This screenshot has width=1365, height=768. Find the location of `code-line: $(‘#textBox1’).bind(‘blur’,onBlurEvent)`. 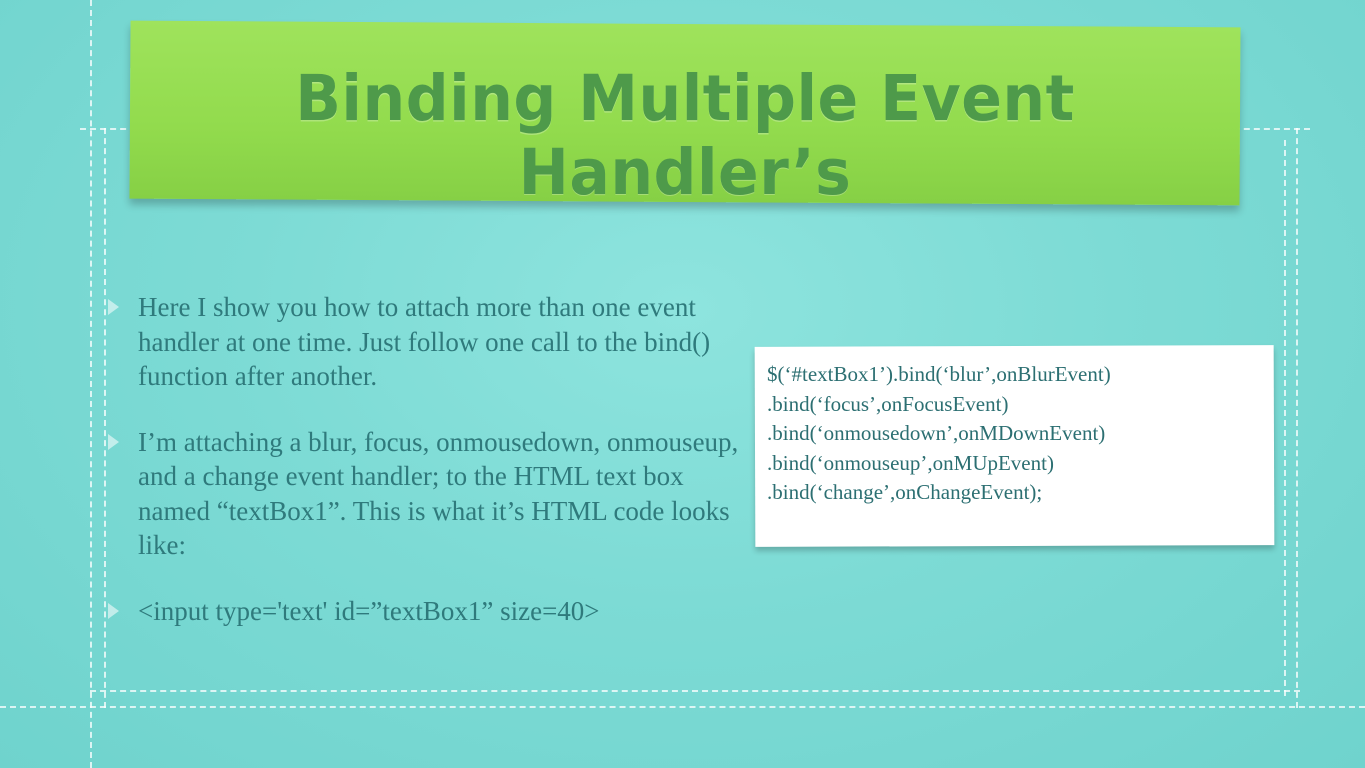

code-line: $(‘#textBox1’).bind(‘blur’,onBlurEvent) is located at coordinates (939, 374).